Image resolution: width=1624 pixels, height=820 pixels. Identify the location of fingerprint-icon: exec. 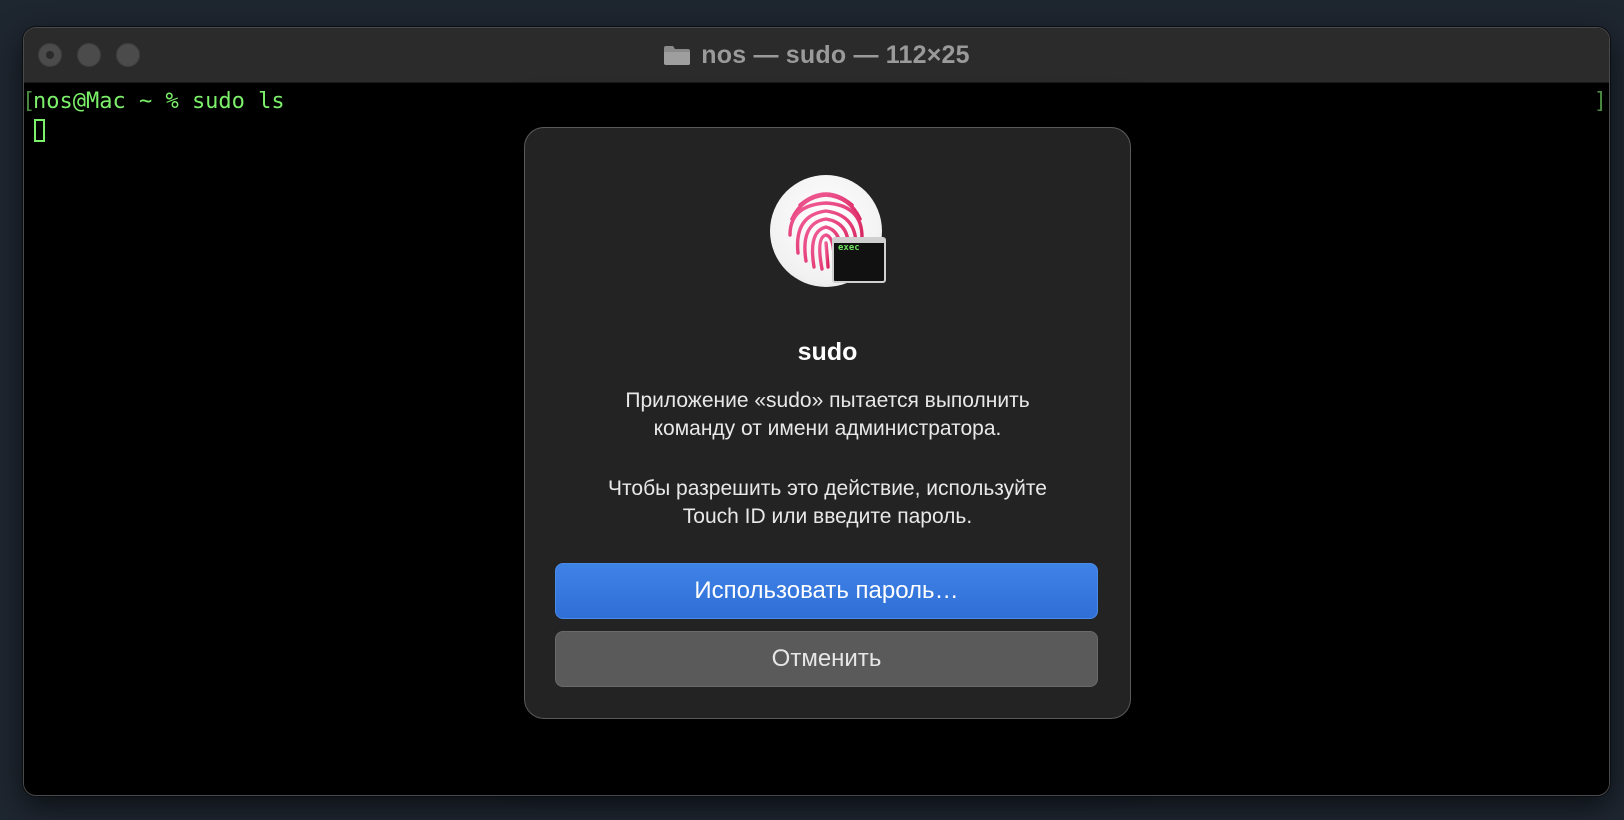
(828, 233).